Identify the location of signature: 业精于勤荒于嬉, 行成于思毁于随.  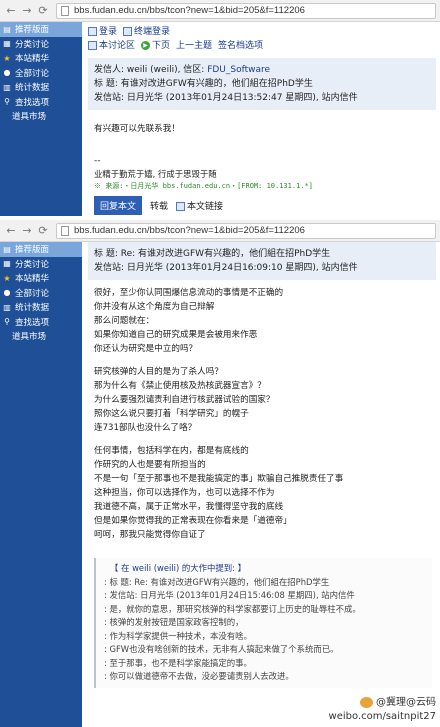
(155, 174).